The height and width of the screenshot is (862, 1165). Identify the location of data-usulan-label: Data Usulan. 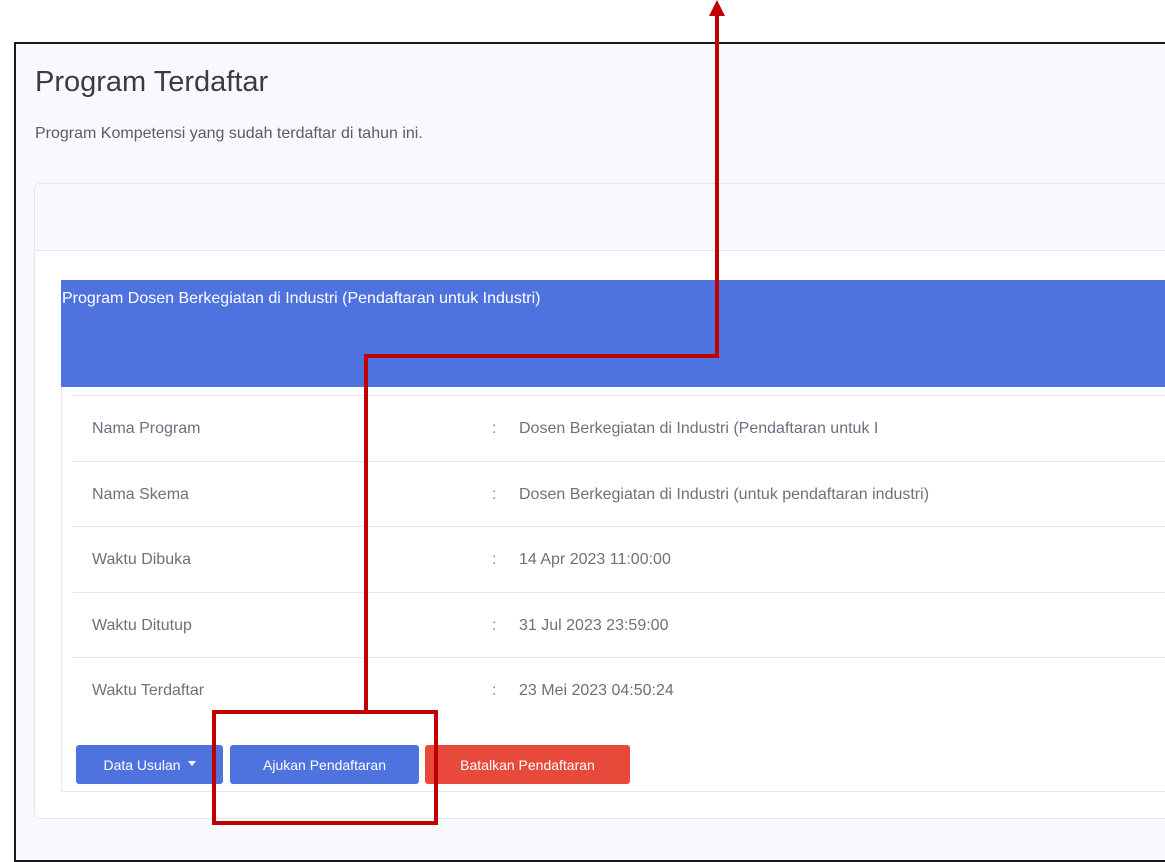
(142, 764).